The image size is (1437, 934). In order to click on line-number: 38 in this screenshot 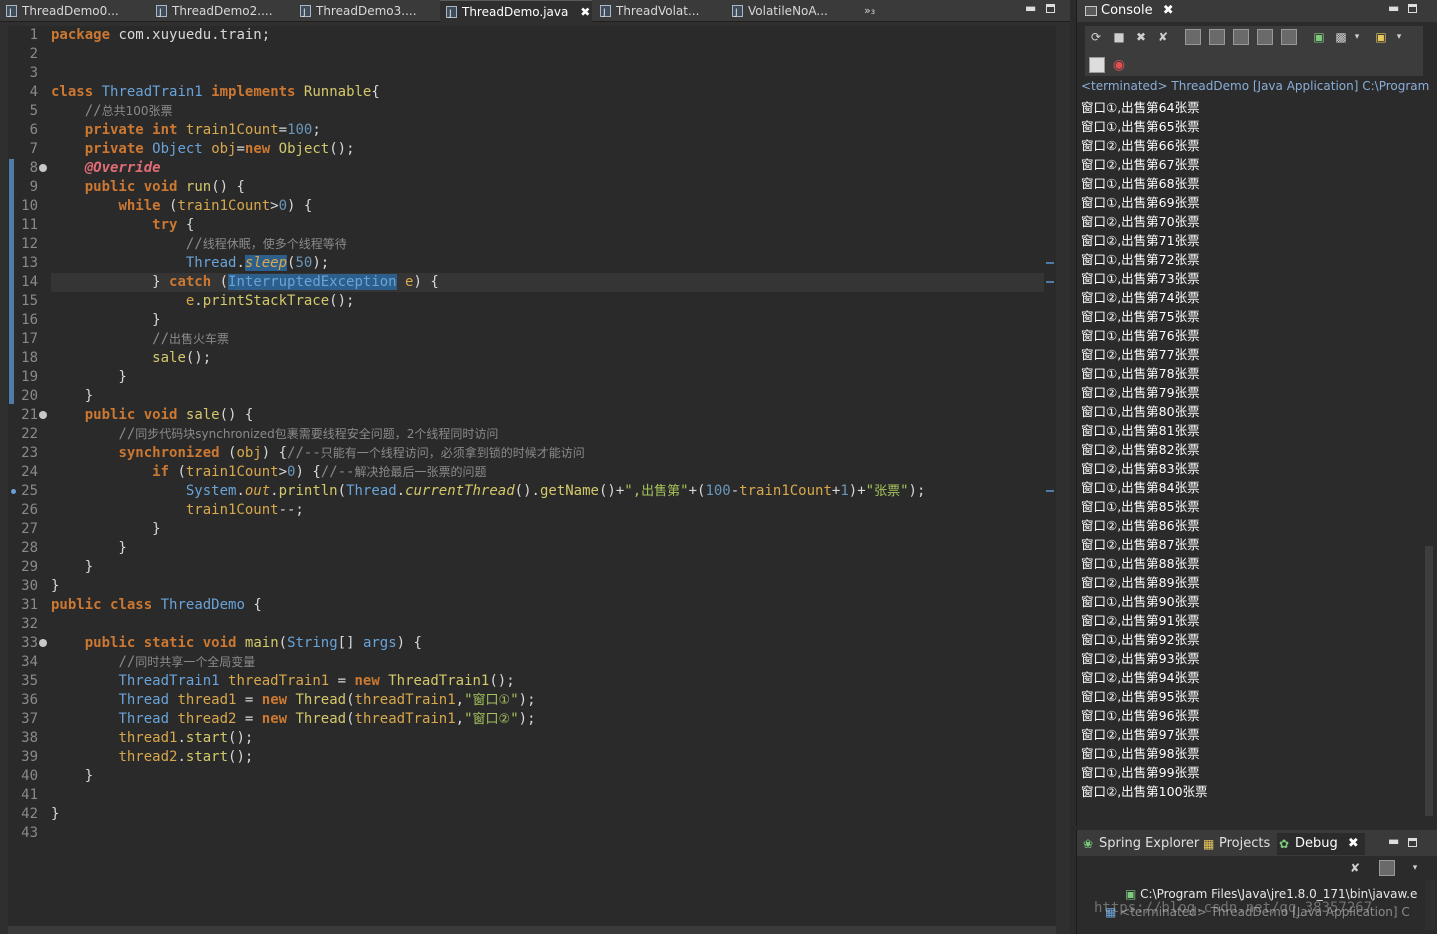, I will do `click(31, 738)`.